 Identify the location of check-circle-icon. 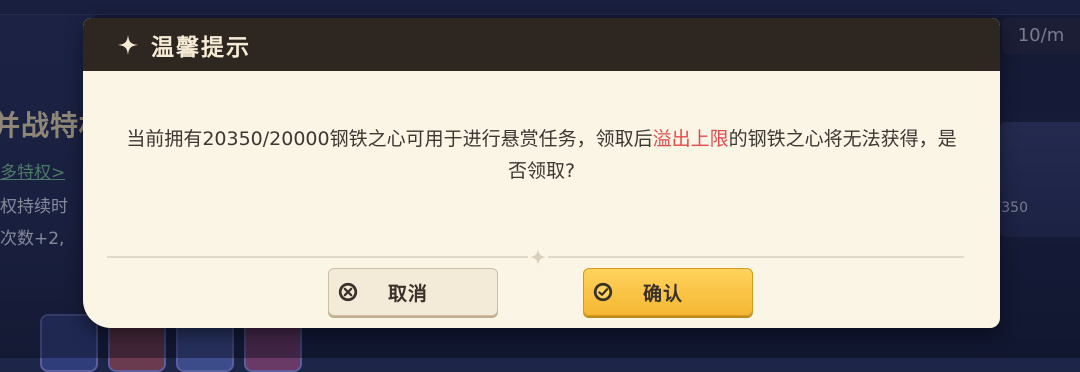
(603, 292).